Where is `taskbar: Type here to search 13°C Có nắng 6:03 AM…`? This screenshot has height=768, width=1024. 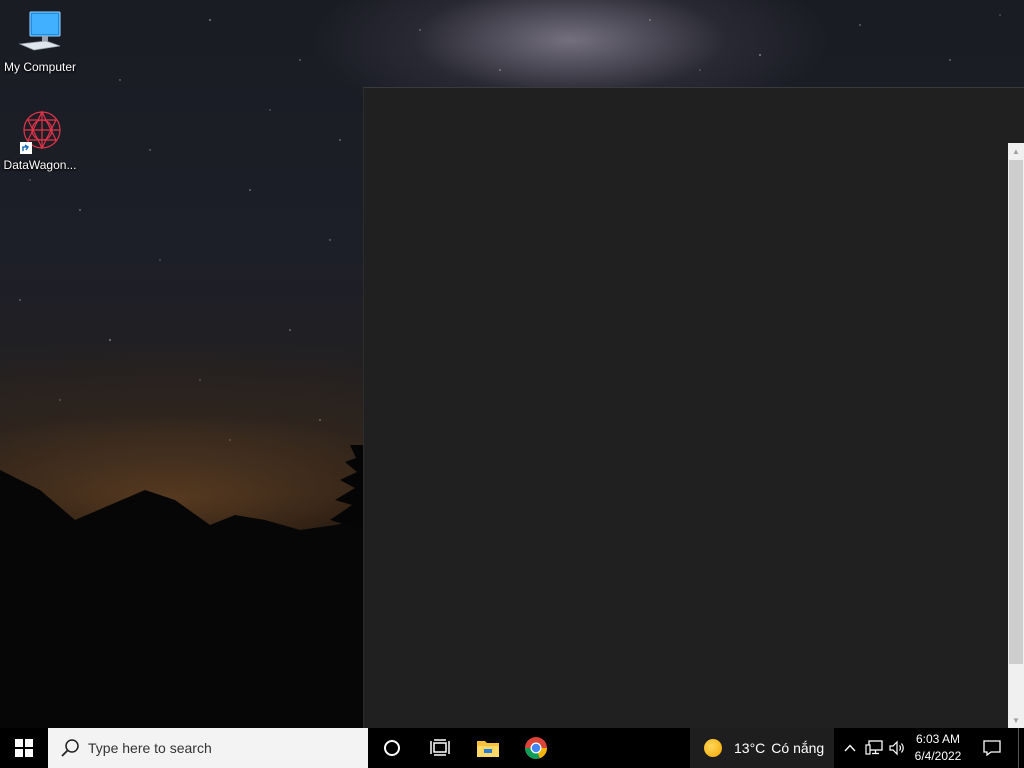 taskbar: Type here to search 13°C Có nắng 6:03 AM… is located at coordinates (512, 748).